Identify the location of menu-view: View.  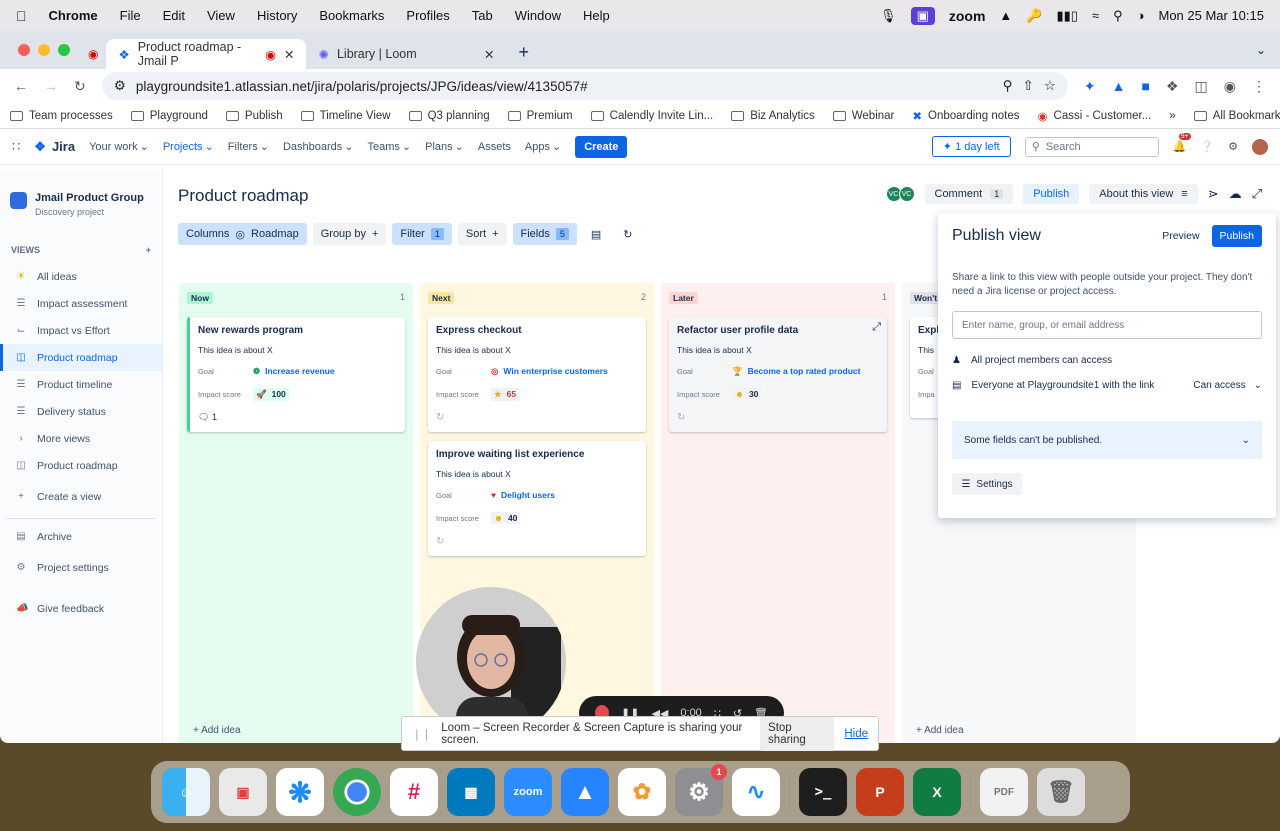
(221, 15).